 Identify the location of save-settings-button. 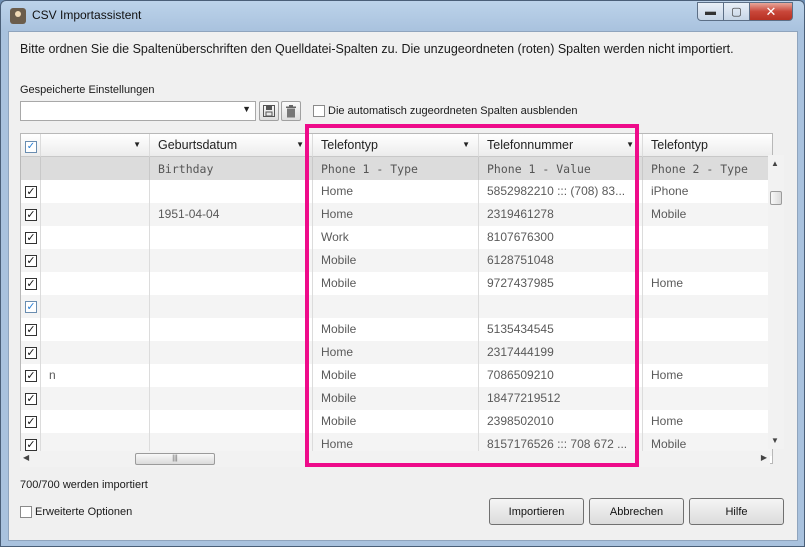
(269, 111).